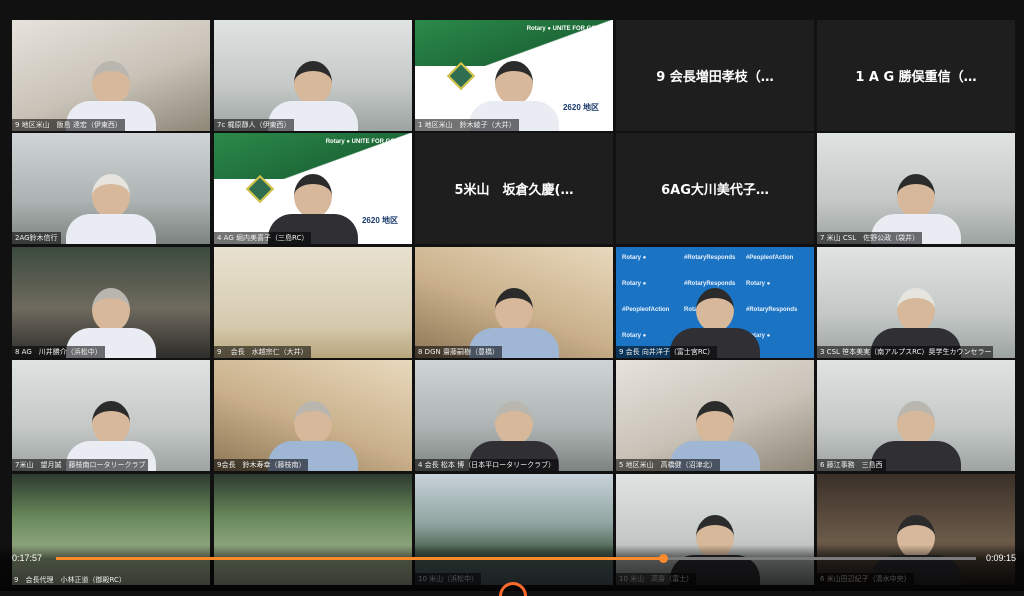 This screenshot has width=1024, height=596. I want to click on participant-name-label: 3 CSL 笹本美実（南アルプスRC）奨学生カウンセラー, so click(905, 352).